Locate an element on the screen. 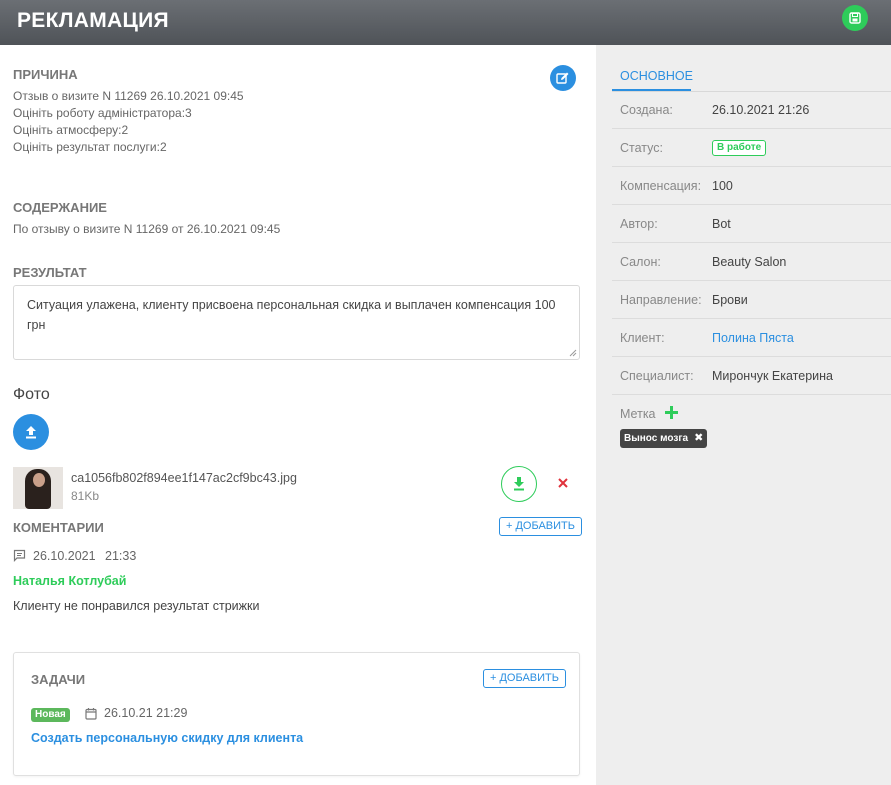 This screenshot has width=891, height=785. tab-main: ОСНОВНОЕ is located at coordinates (656, 76).